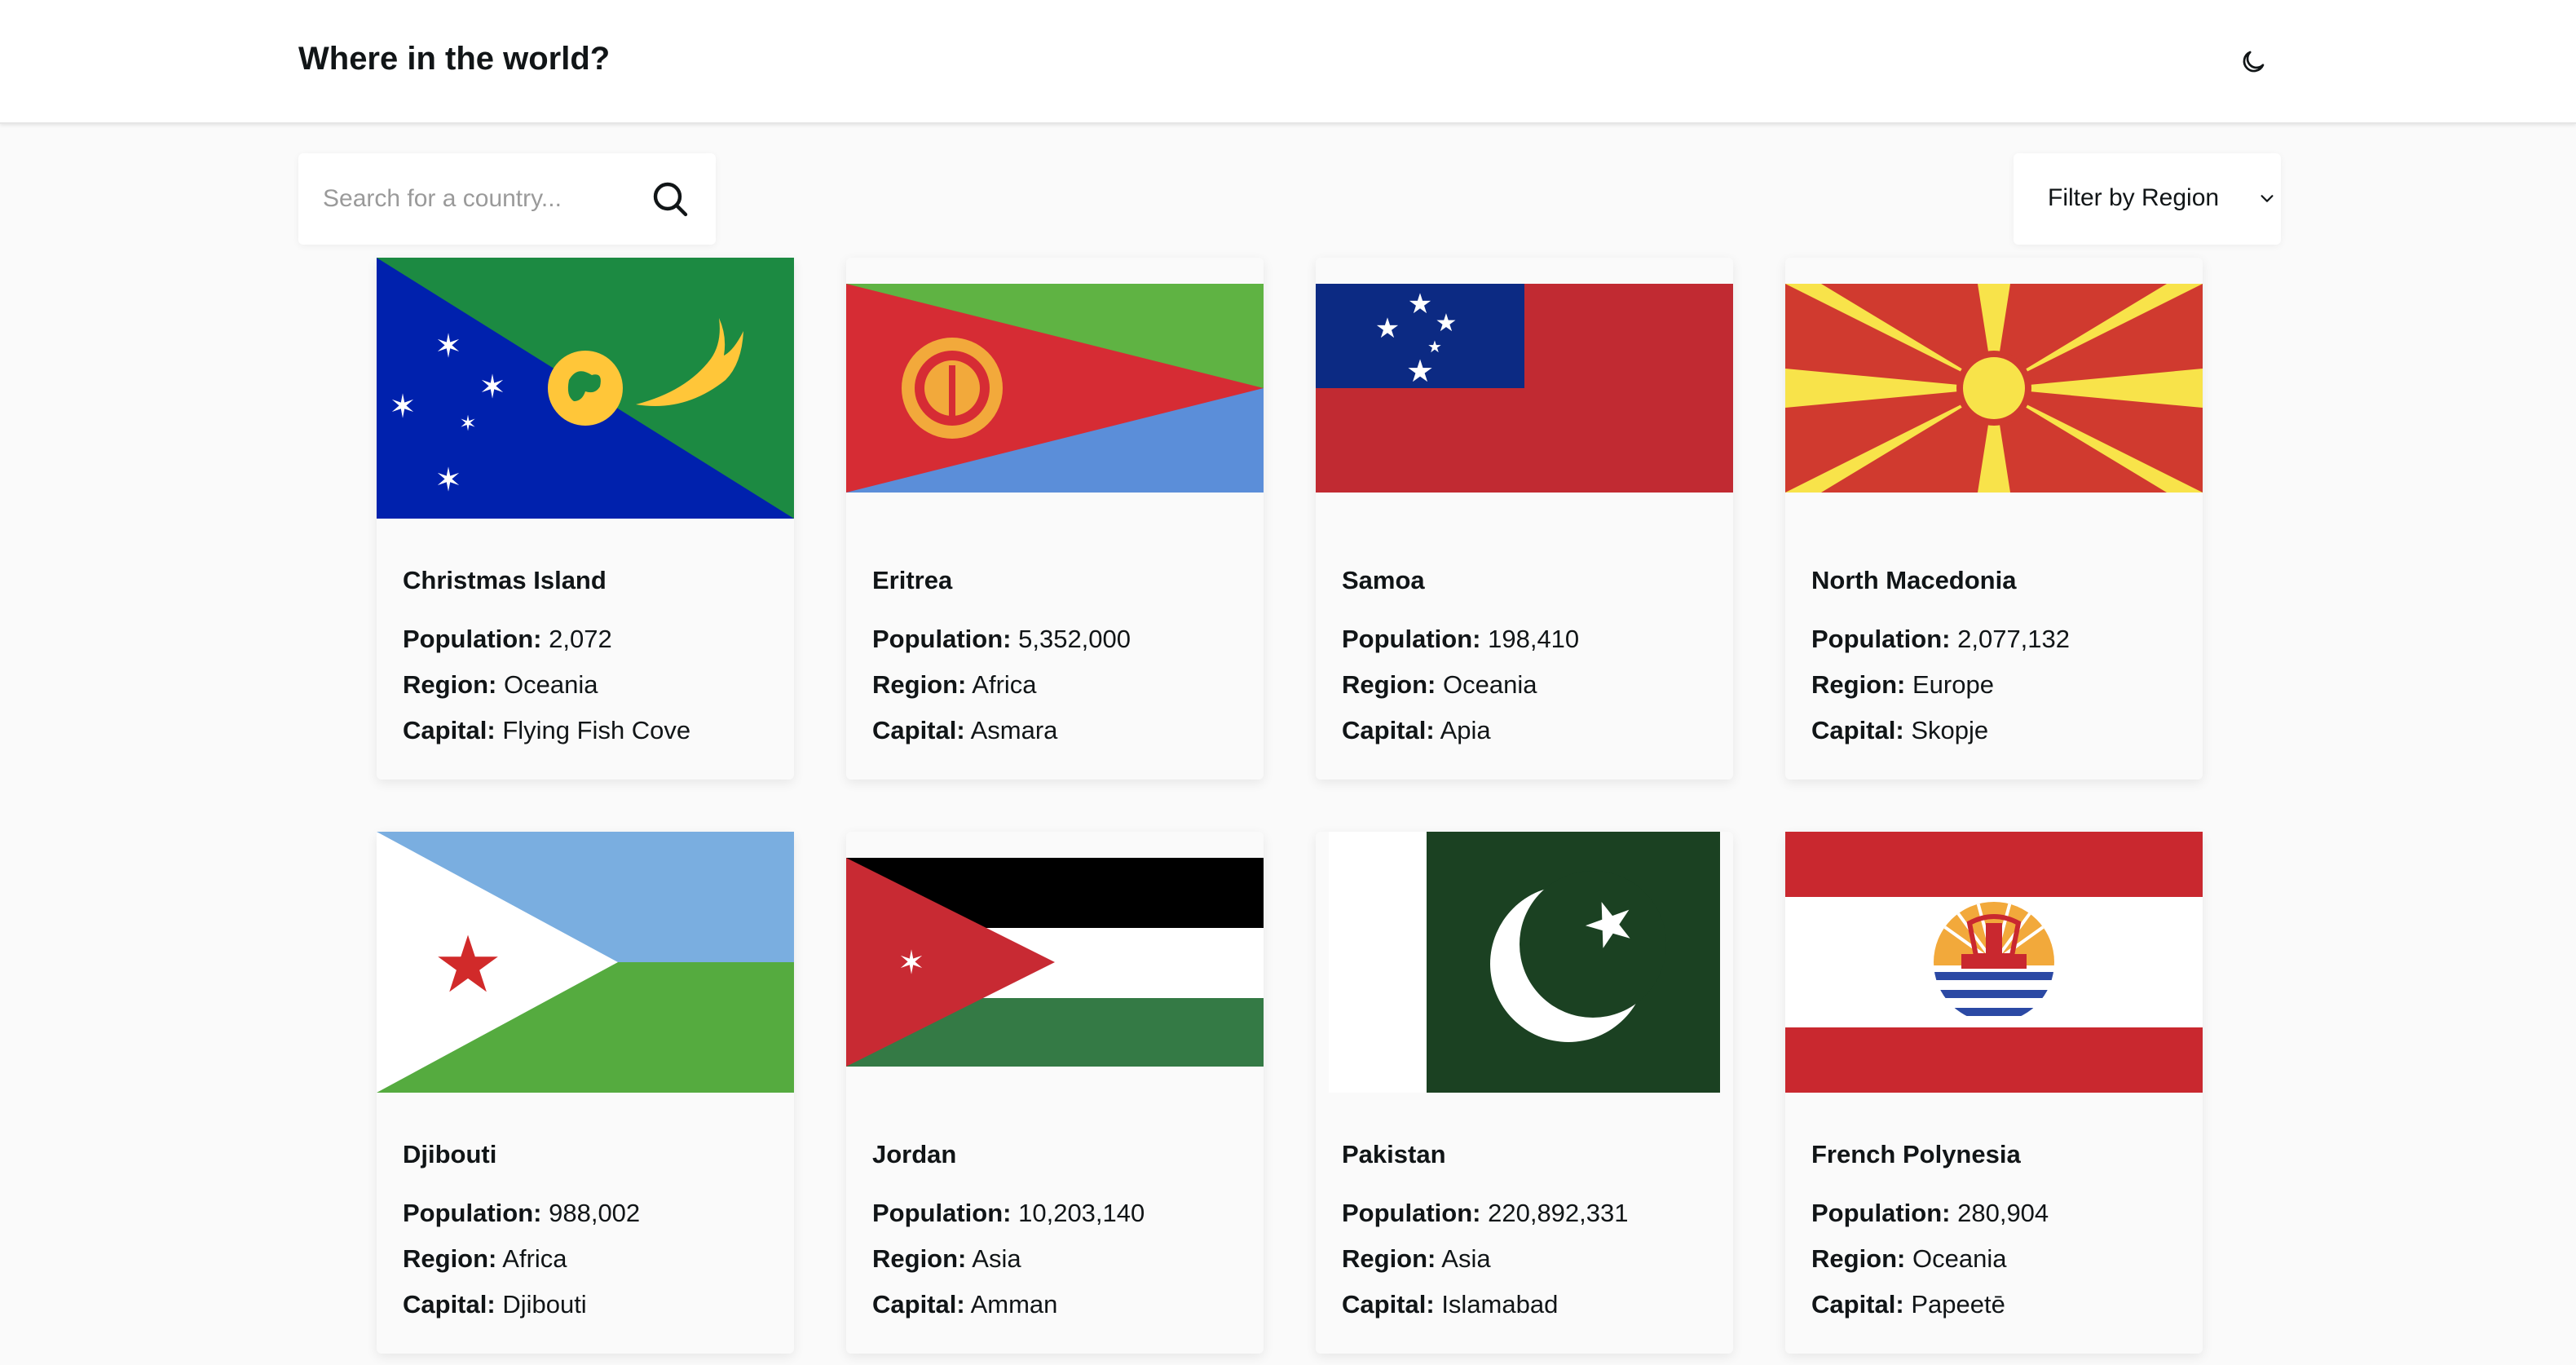 Image resolution: width=2576 pixels, height=1365 pixels. I want to click on population-line: Population: 988,002, so click(522, 1213).